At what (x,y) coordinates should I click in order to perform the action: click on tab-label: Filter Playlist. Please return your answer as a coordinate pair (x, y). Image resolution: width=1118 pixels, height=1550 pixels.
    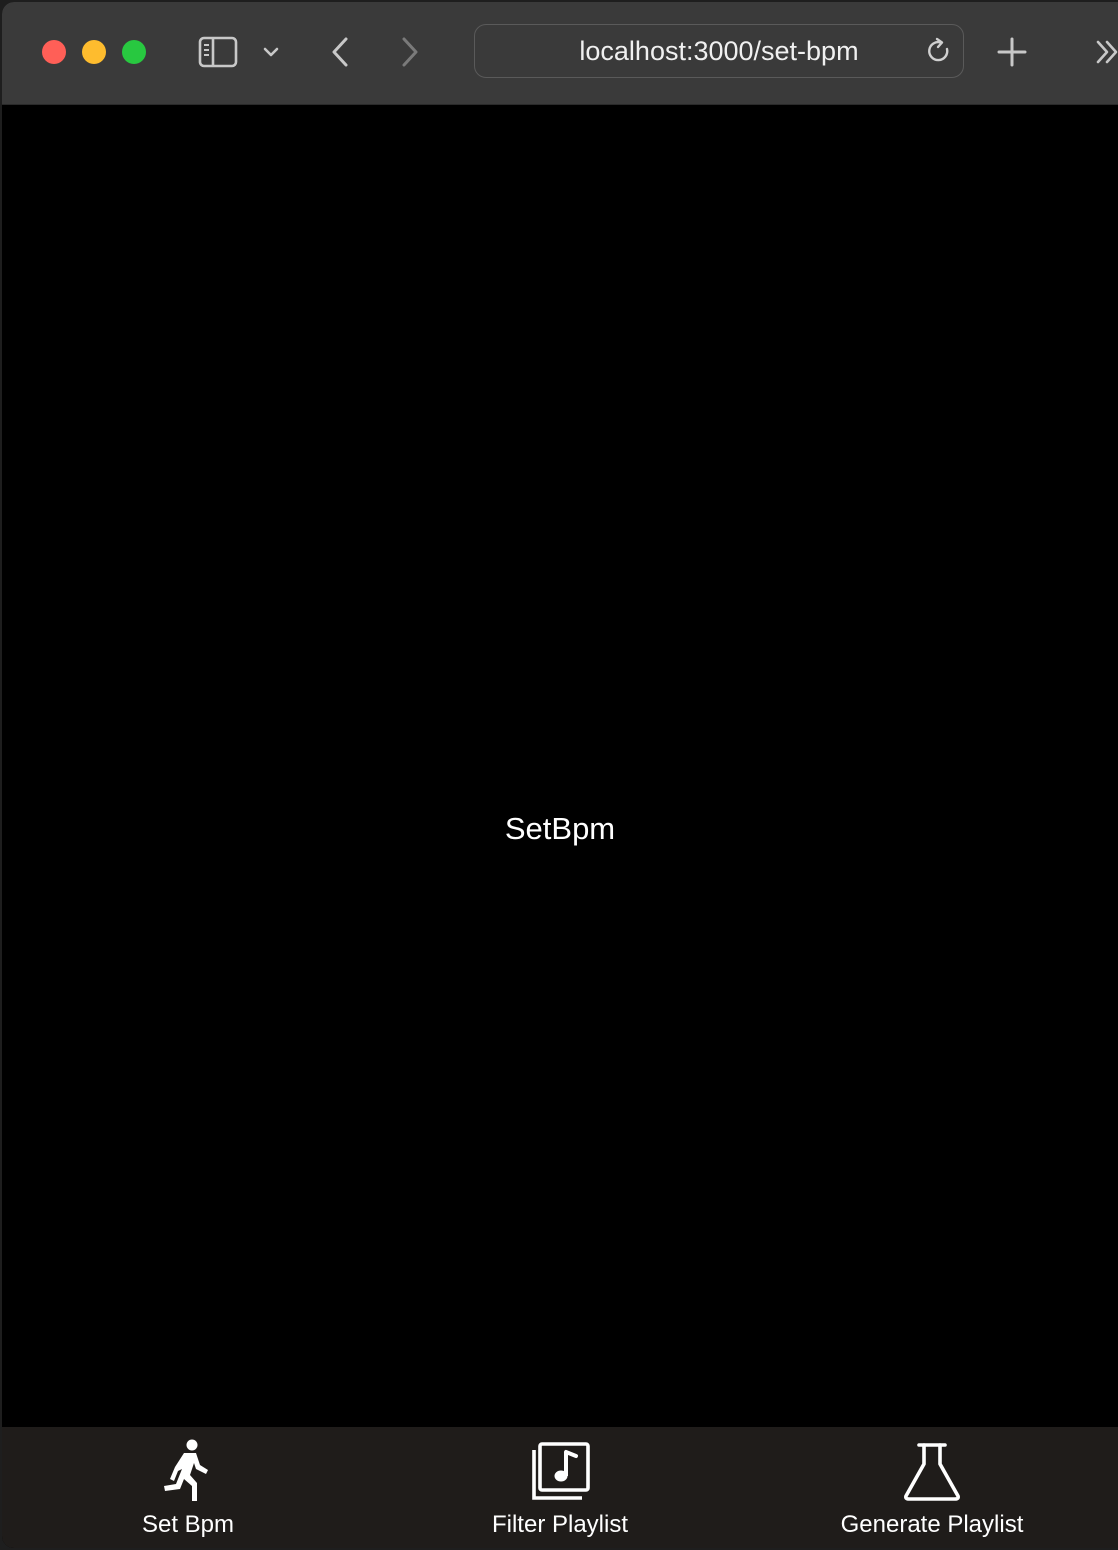
    Looking at the image, I should click on (560, 1524).